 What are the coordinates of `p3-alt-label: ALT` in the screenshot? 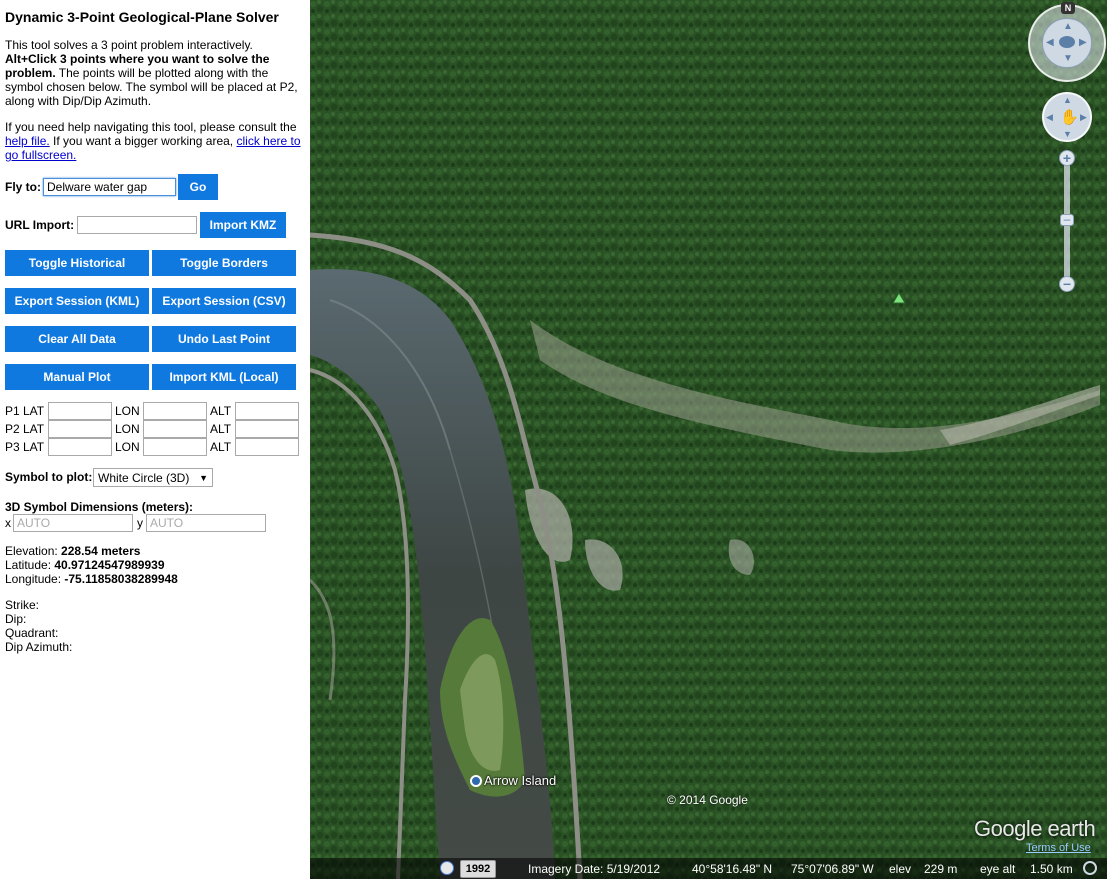 It's located at (221, 447).